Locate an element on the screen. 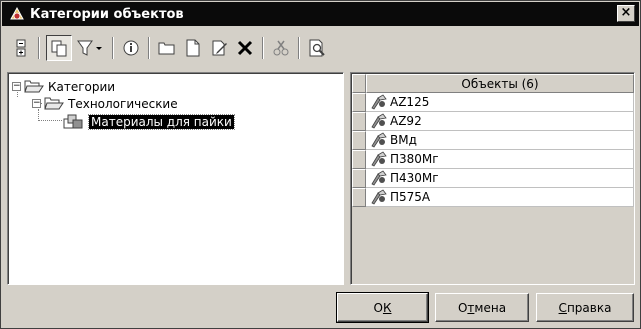 The height and width of the screenshot is (329, 641). help-button: Справка is located at coordinates (585, 307).